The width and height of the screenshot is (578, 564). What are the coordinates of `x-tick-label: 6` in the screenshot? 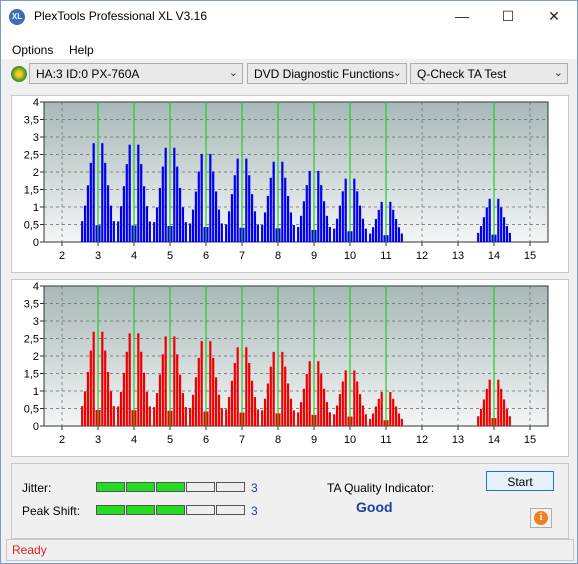 It's located at (206, 440).